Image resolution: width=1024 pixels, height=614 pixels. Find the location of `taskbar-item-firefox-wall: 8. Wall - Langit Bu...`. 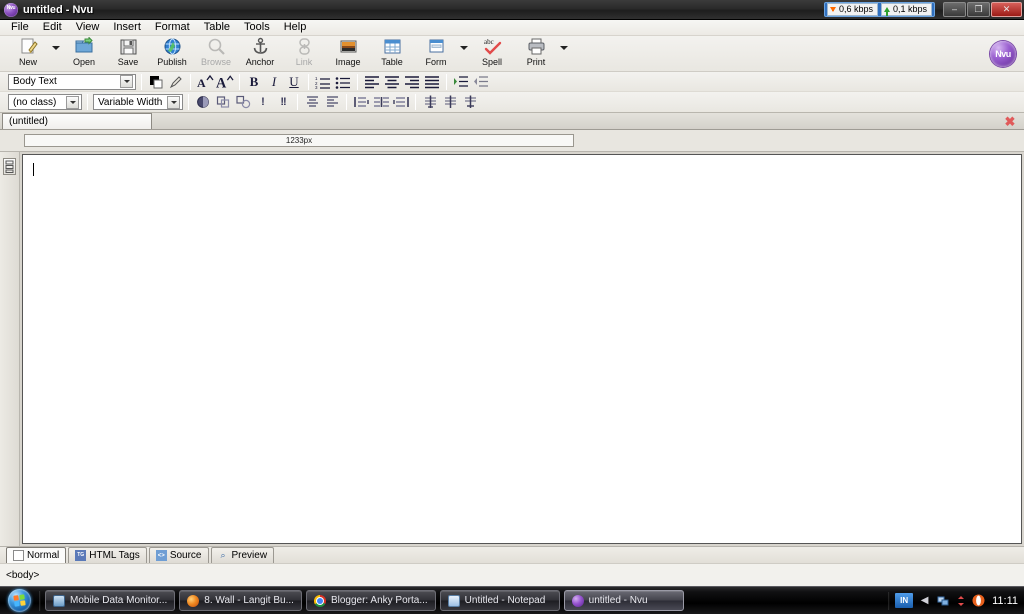

taskbar-item-firefox-wall: 8. Wall - Langit Bu... is located at coordinates (240, 600).